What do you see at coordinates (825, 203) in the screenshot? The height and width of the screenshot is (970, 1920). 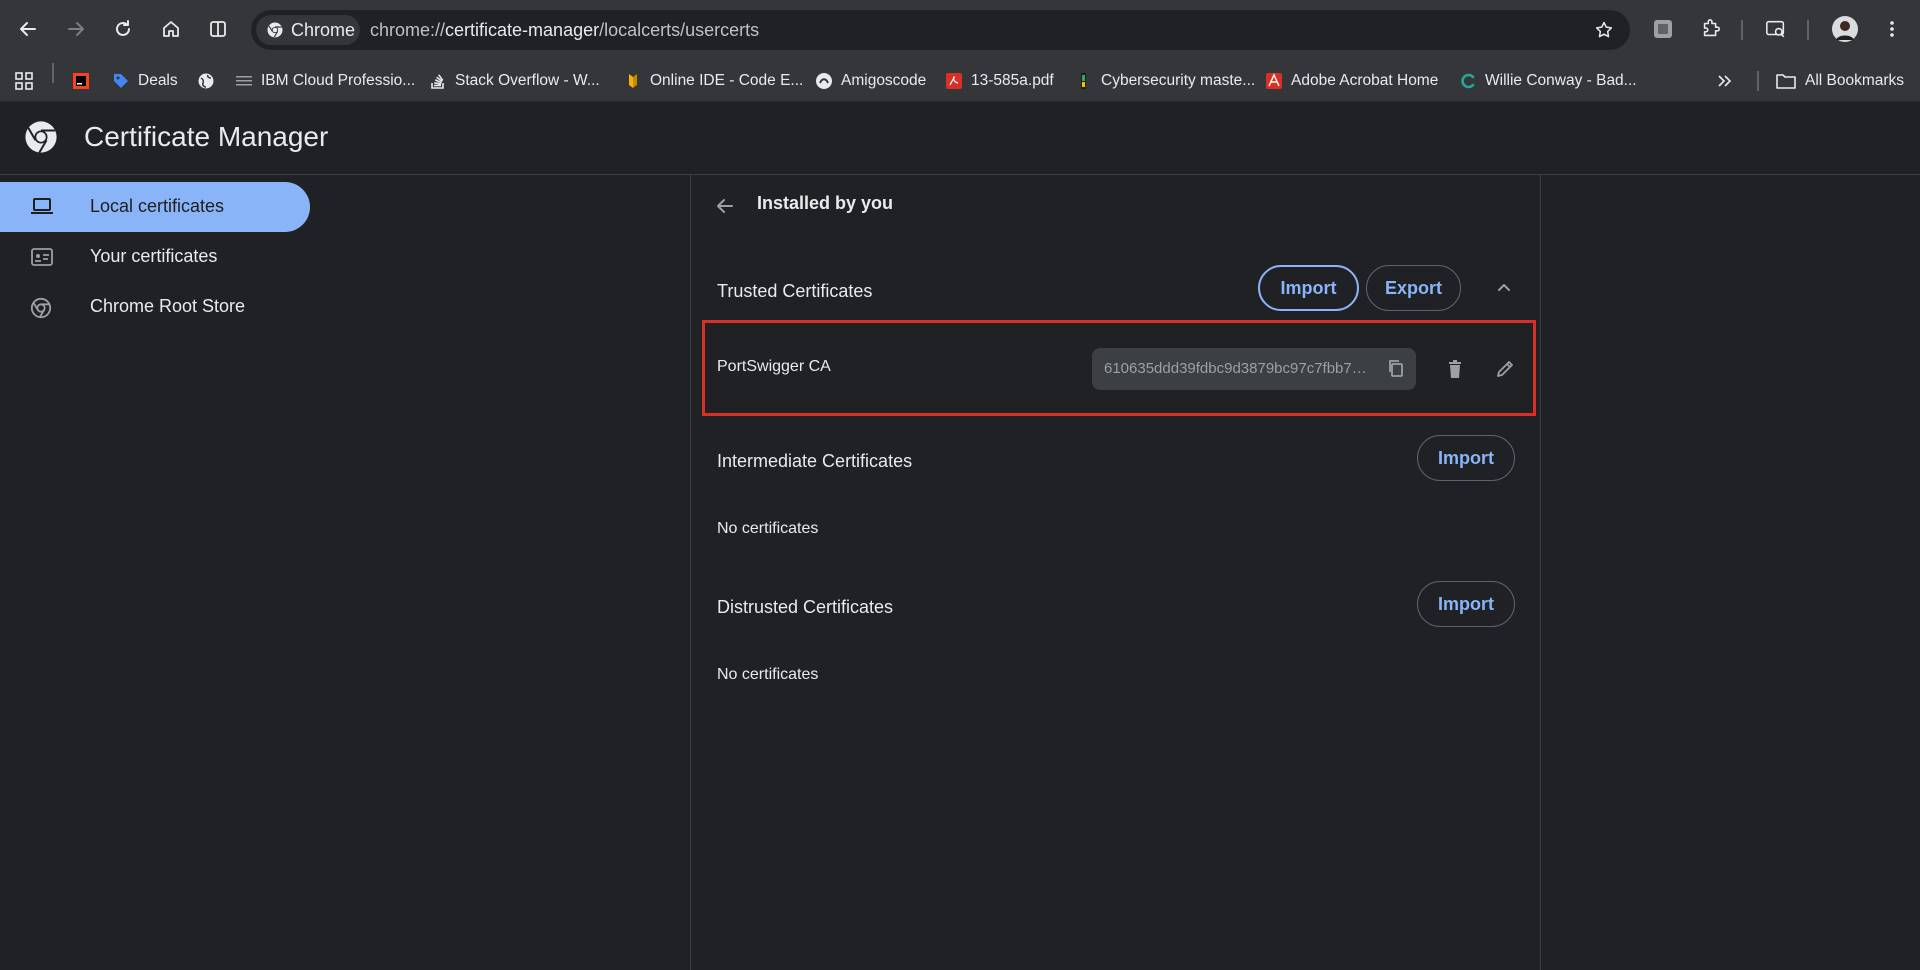 I see `subpage-title: Installed by you` at bounding box center [825, 203].